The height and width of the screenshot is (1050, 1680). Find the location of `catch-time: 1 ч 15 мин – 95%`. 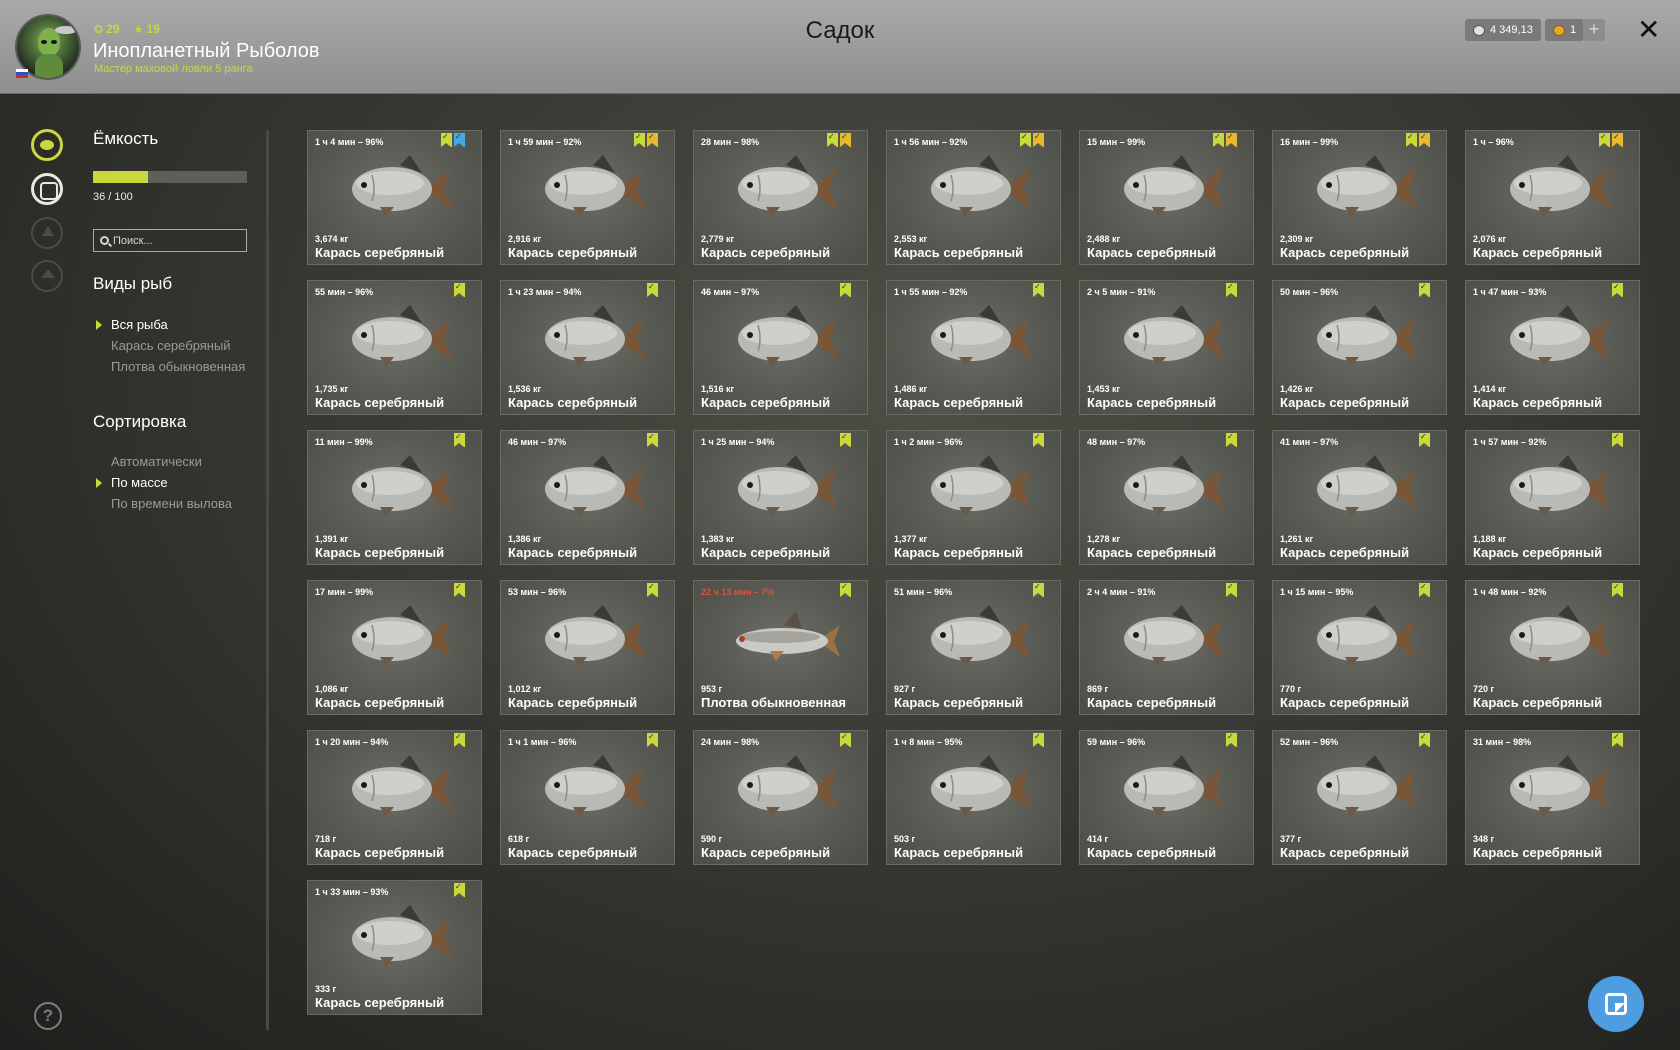

catch-time: 1 ч 15 мин – 95% is located at coordinates (1317, 592).